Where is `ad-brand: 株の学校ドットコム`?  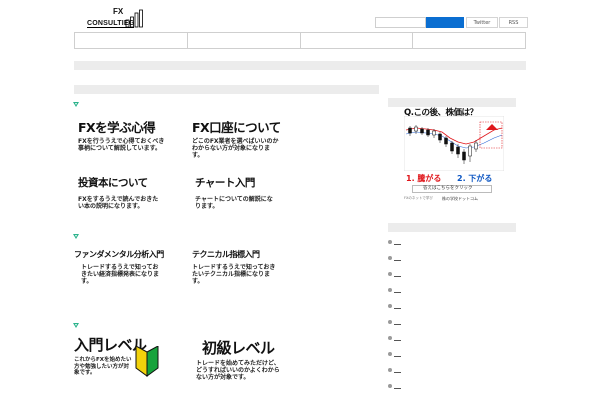
ad-brand: 株の学校ドットコム is located at coordinates (460, 198).